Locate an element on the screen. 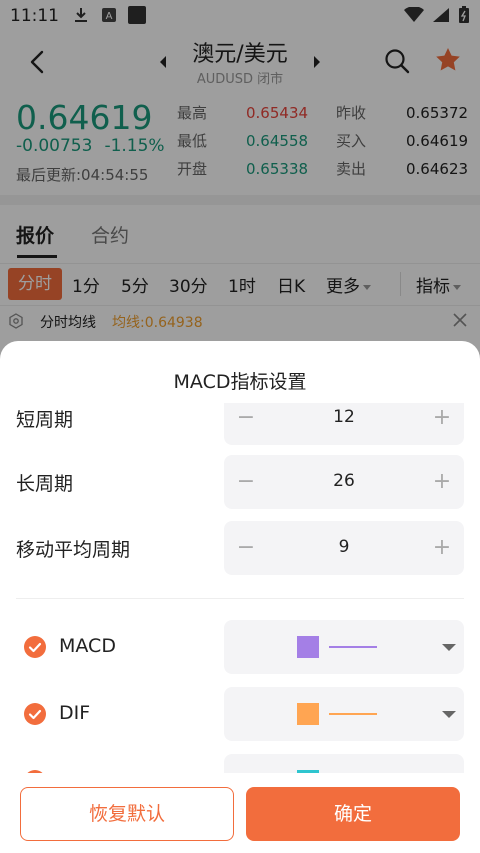 The height and width of the screenshot is (853, 480). param-label: 短周期 is located at coordinates (45, 420).